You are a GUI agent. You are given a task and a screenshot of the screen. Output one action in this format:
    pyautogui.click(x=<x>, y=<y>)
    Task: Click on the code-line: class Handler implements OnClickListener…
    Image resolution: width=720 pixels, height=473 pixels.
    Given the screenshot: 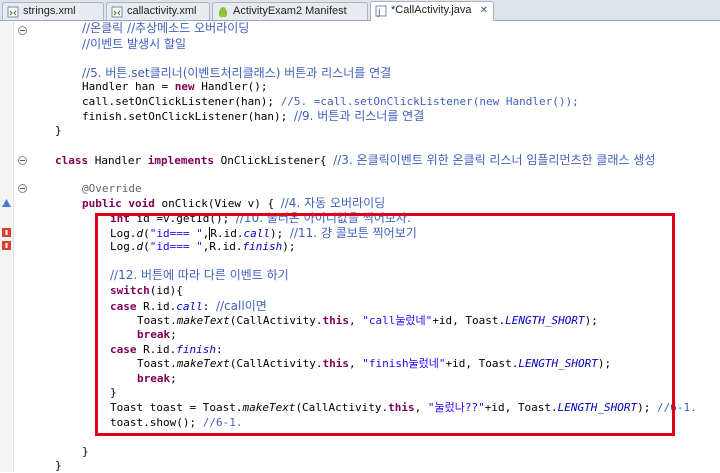 What is the action you would take?
    pyautogui.click(x=355, y=160)
    